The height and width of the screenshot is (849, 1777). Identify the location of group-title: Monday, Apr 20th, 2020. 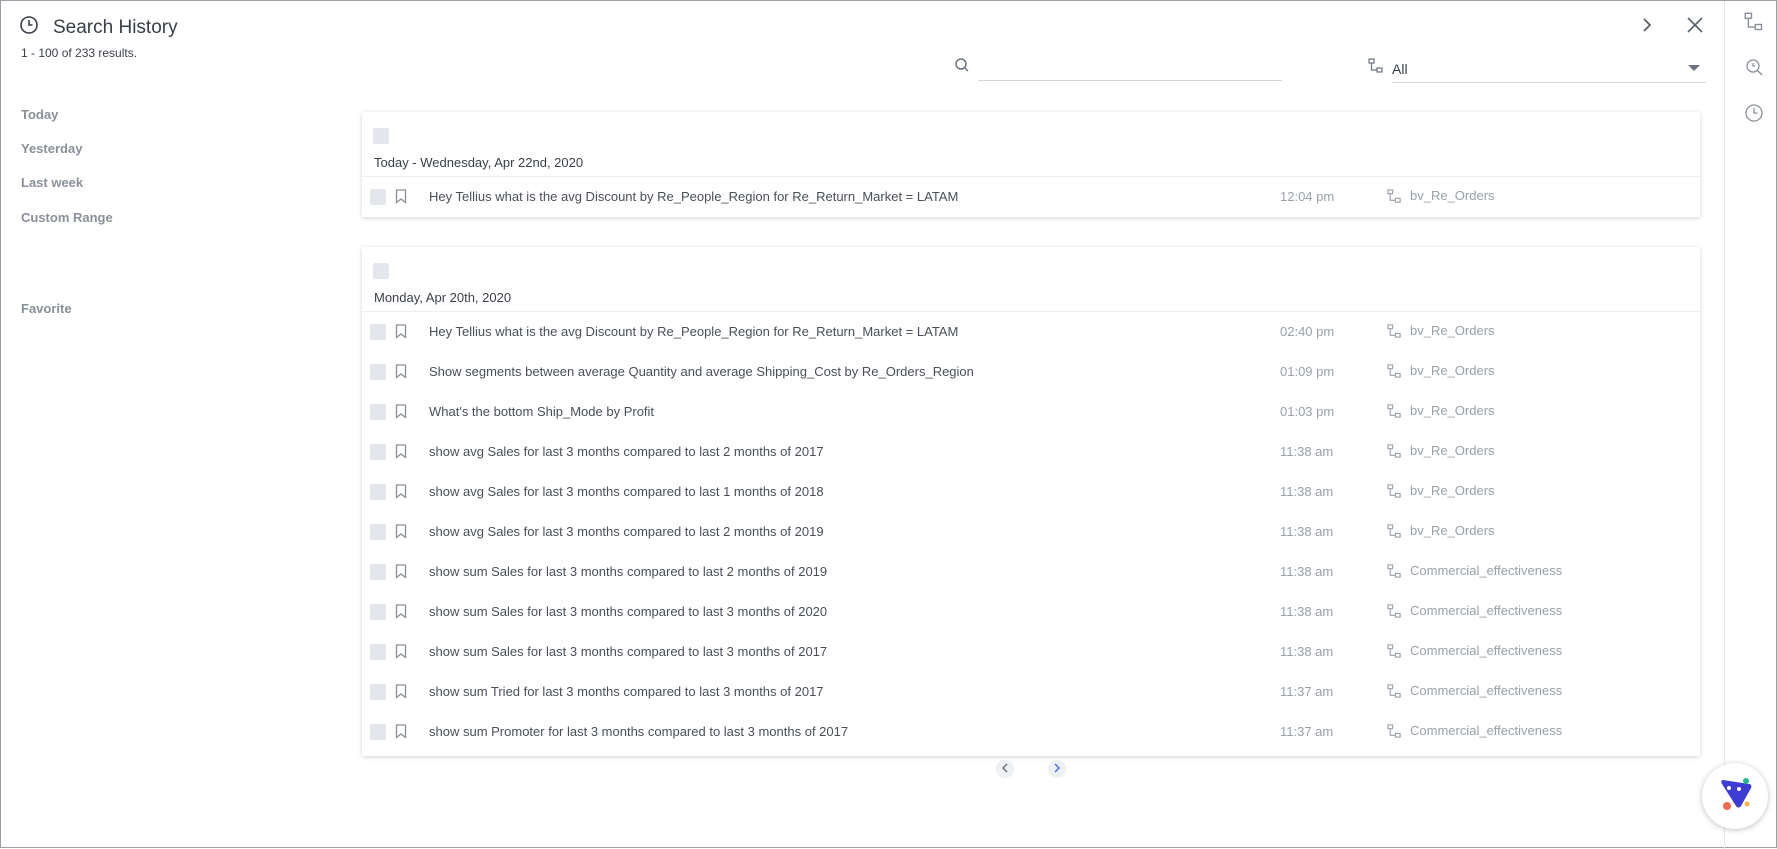
(443, 297).